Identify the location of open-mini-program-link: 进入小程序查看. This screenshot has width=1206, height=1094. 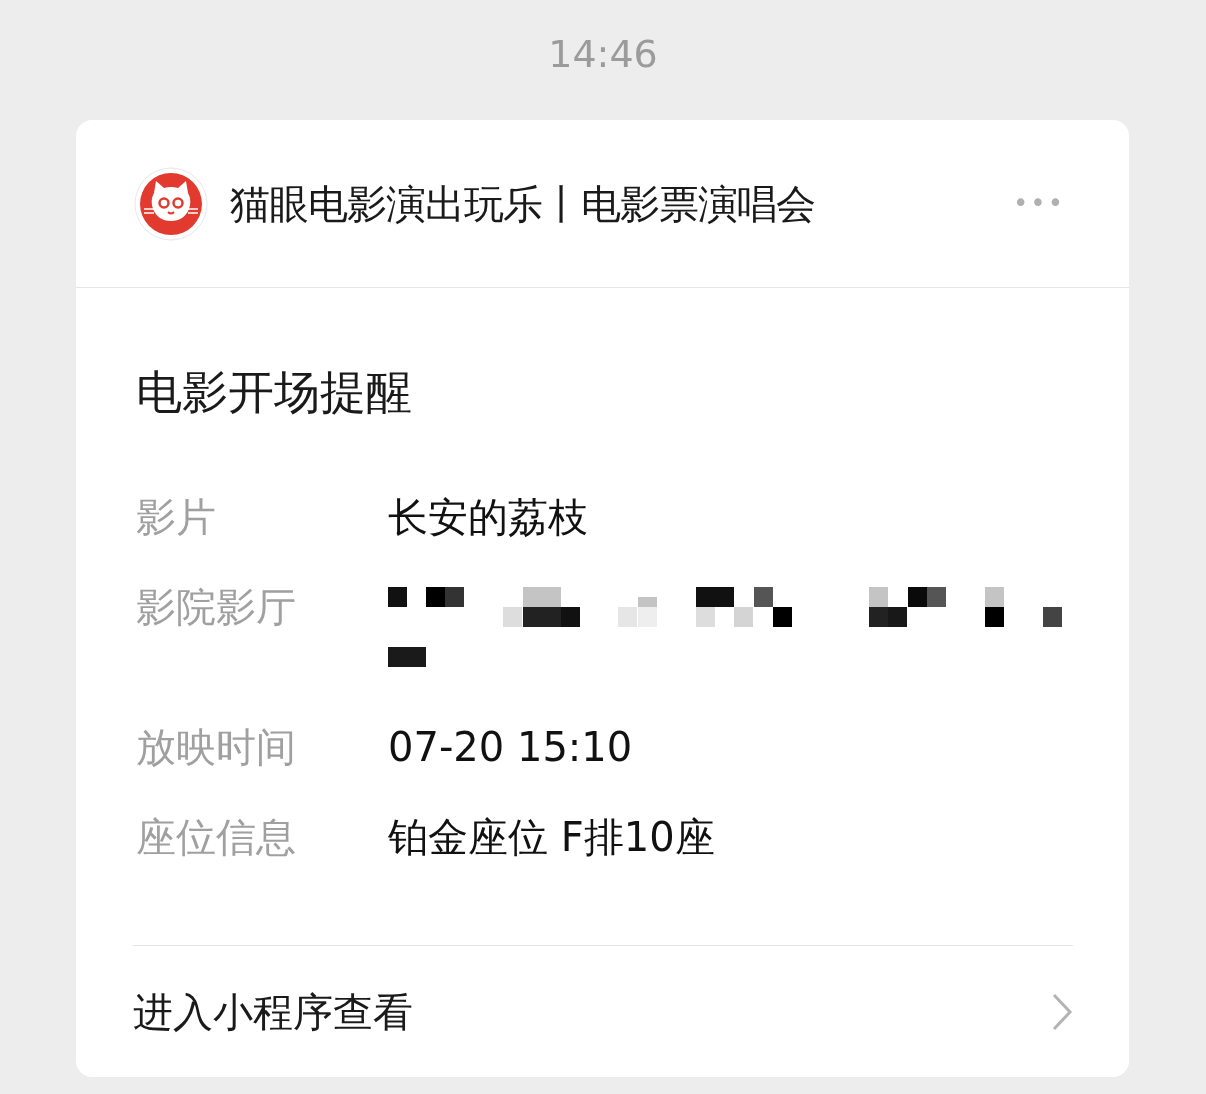
(273, 1011).